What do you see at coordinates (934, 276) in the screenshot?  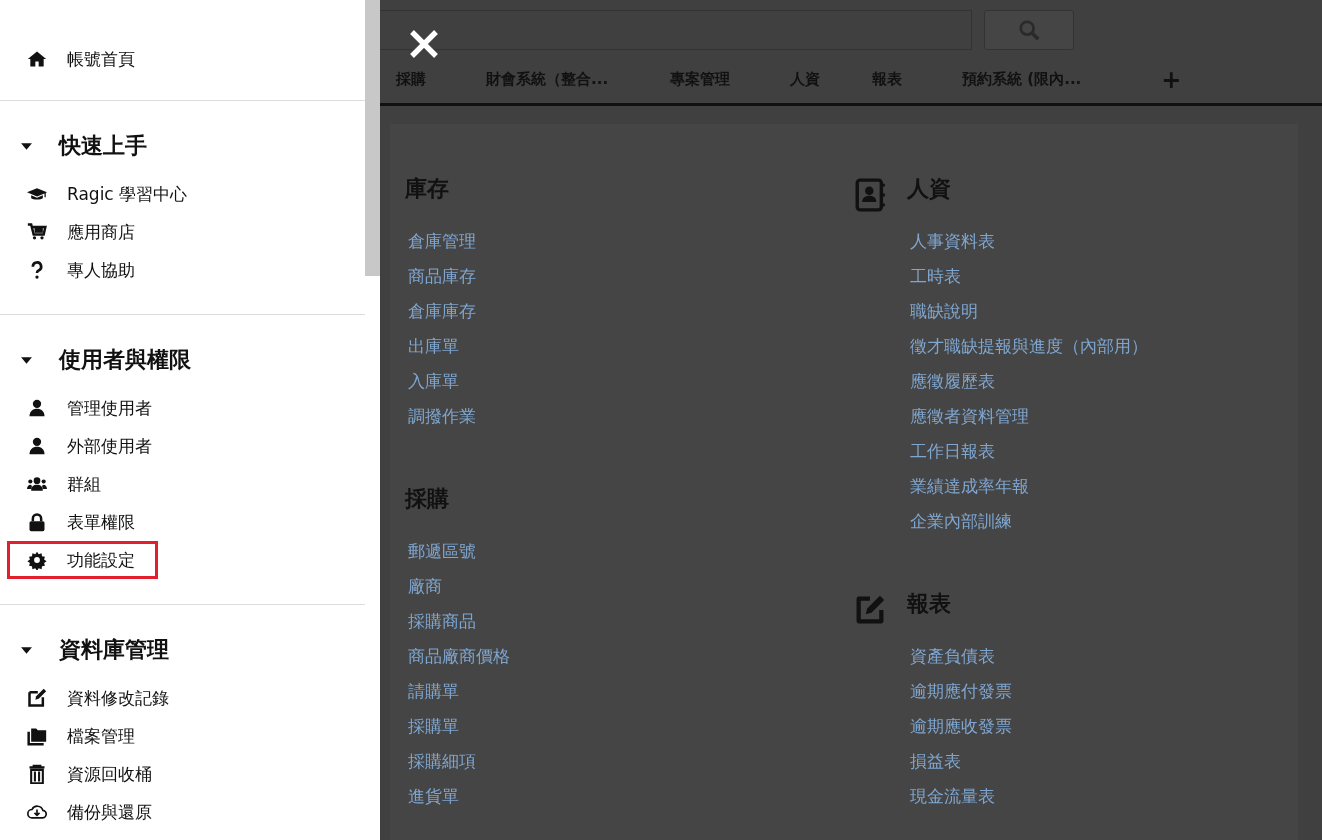 I see `sheet-link: 工時表` at bounding box center [934, 276].